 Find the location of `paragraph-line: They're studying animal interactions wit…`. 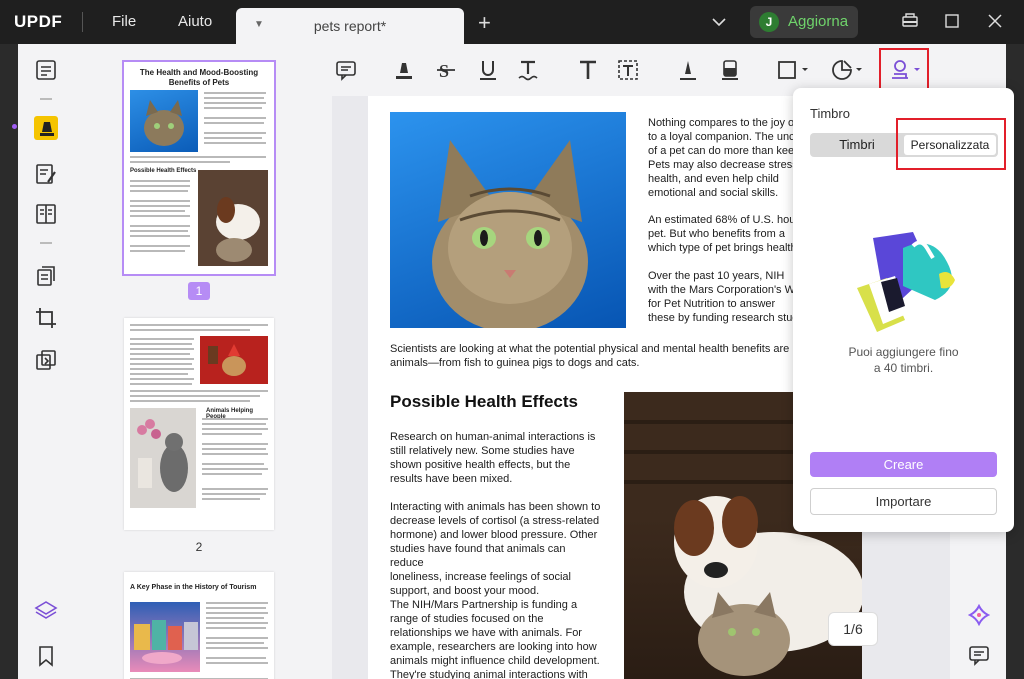

paragraph-line: They're studying animal interactions wit… is located at coordinates (489, 674).